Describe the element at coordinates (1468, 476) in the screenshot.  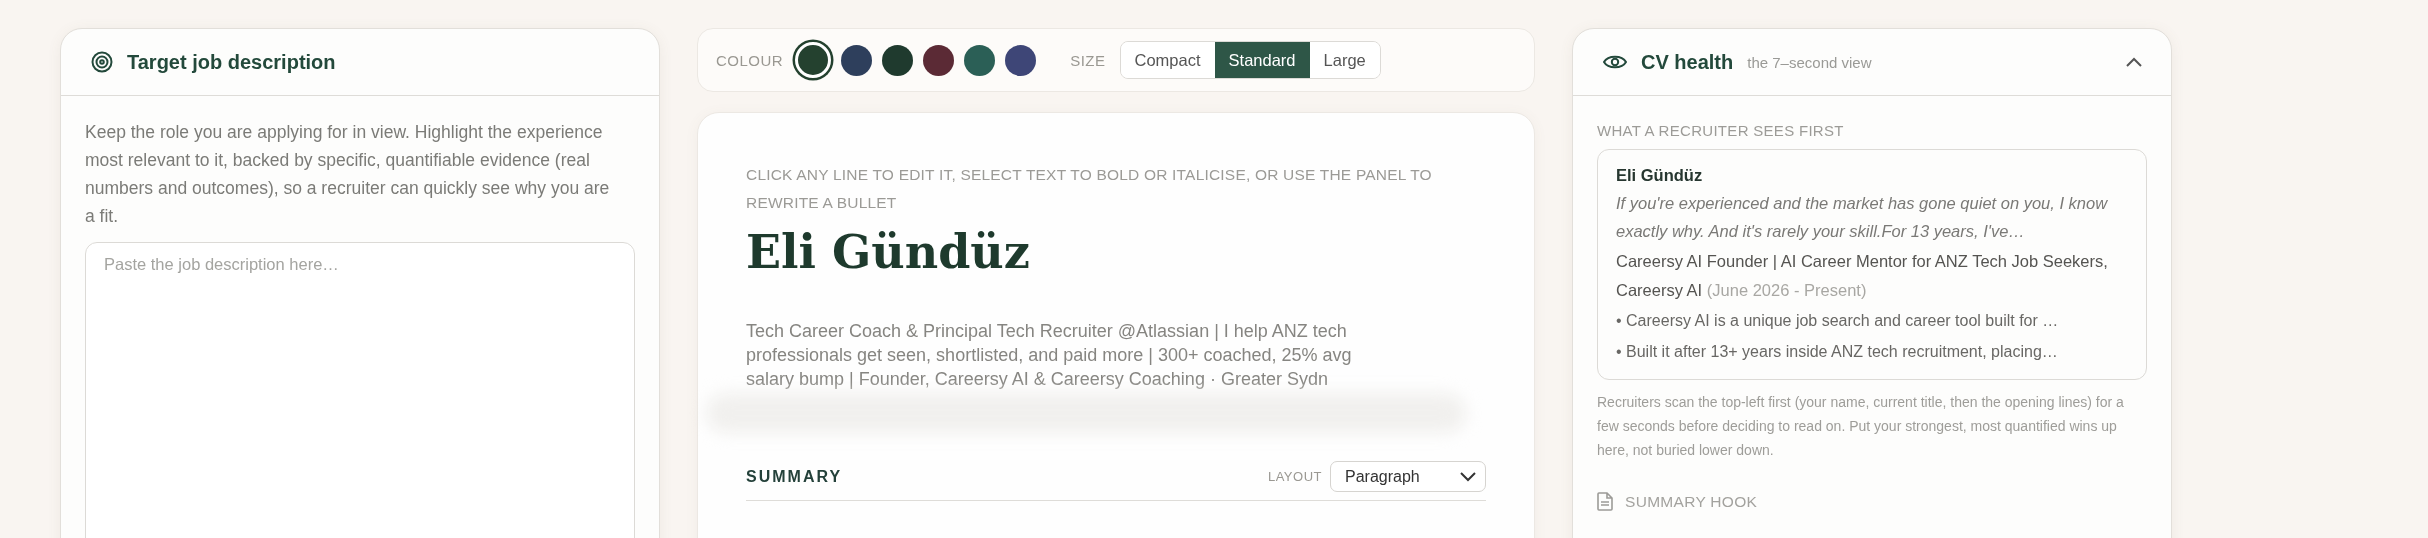
I see `caret-icon` at that location.